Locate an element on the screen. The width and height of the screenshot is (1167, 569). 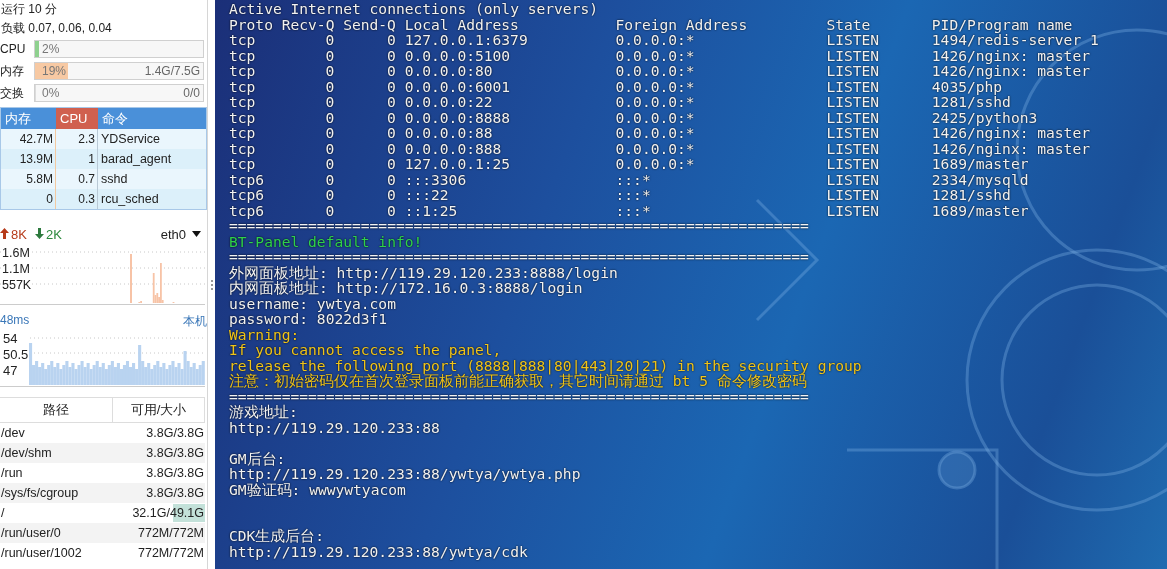
table-cell-text: 0.0.0.0:80 is located at coordinates (449, 71).